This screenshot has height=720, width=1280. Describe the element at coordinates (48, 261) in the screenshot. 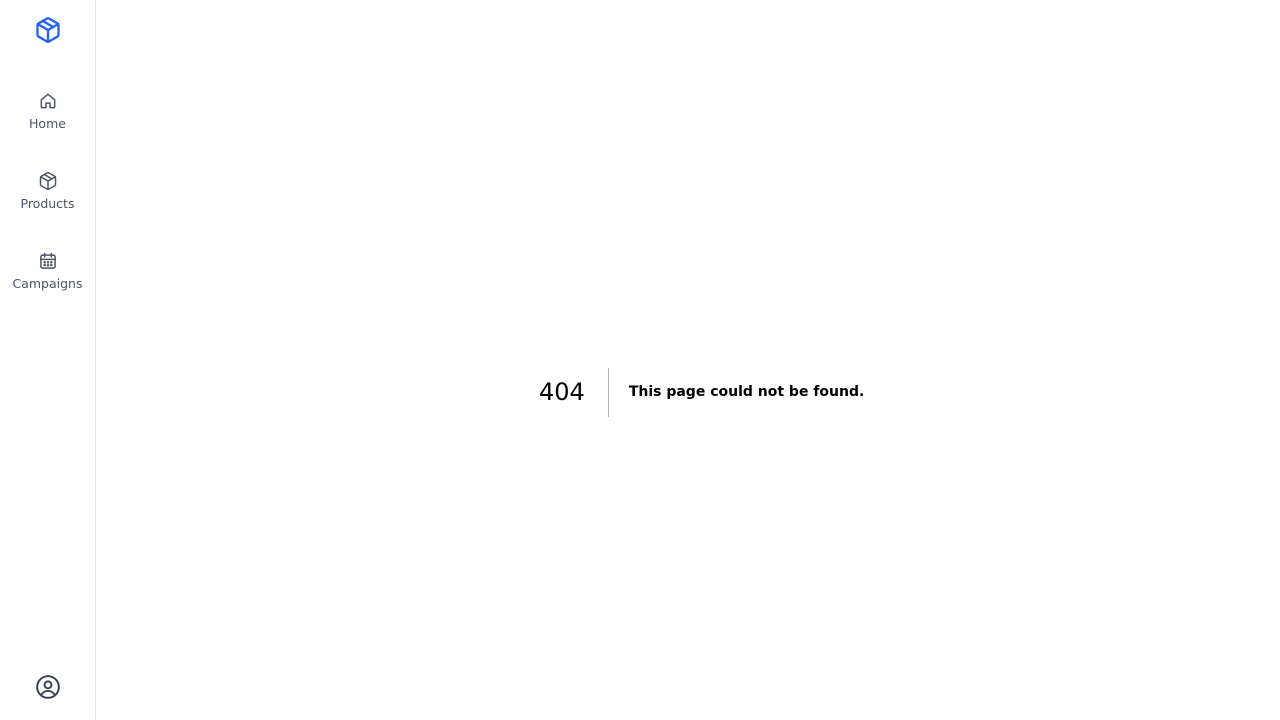

I see `calendar-icon` at that location.